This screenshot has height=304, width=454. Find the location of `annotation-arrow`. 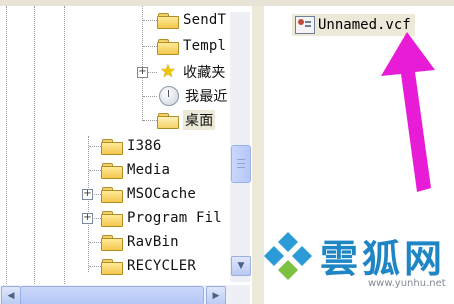

annotation-arrow is located at coordinates (408, 112).